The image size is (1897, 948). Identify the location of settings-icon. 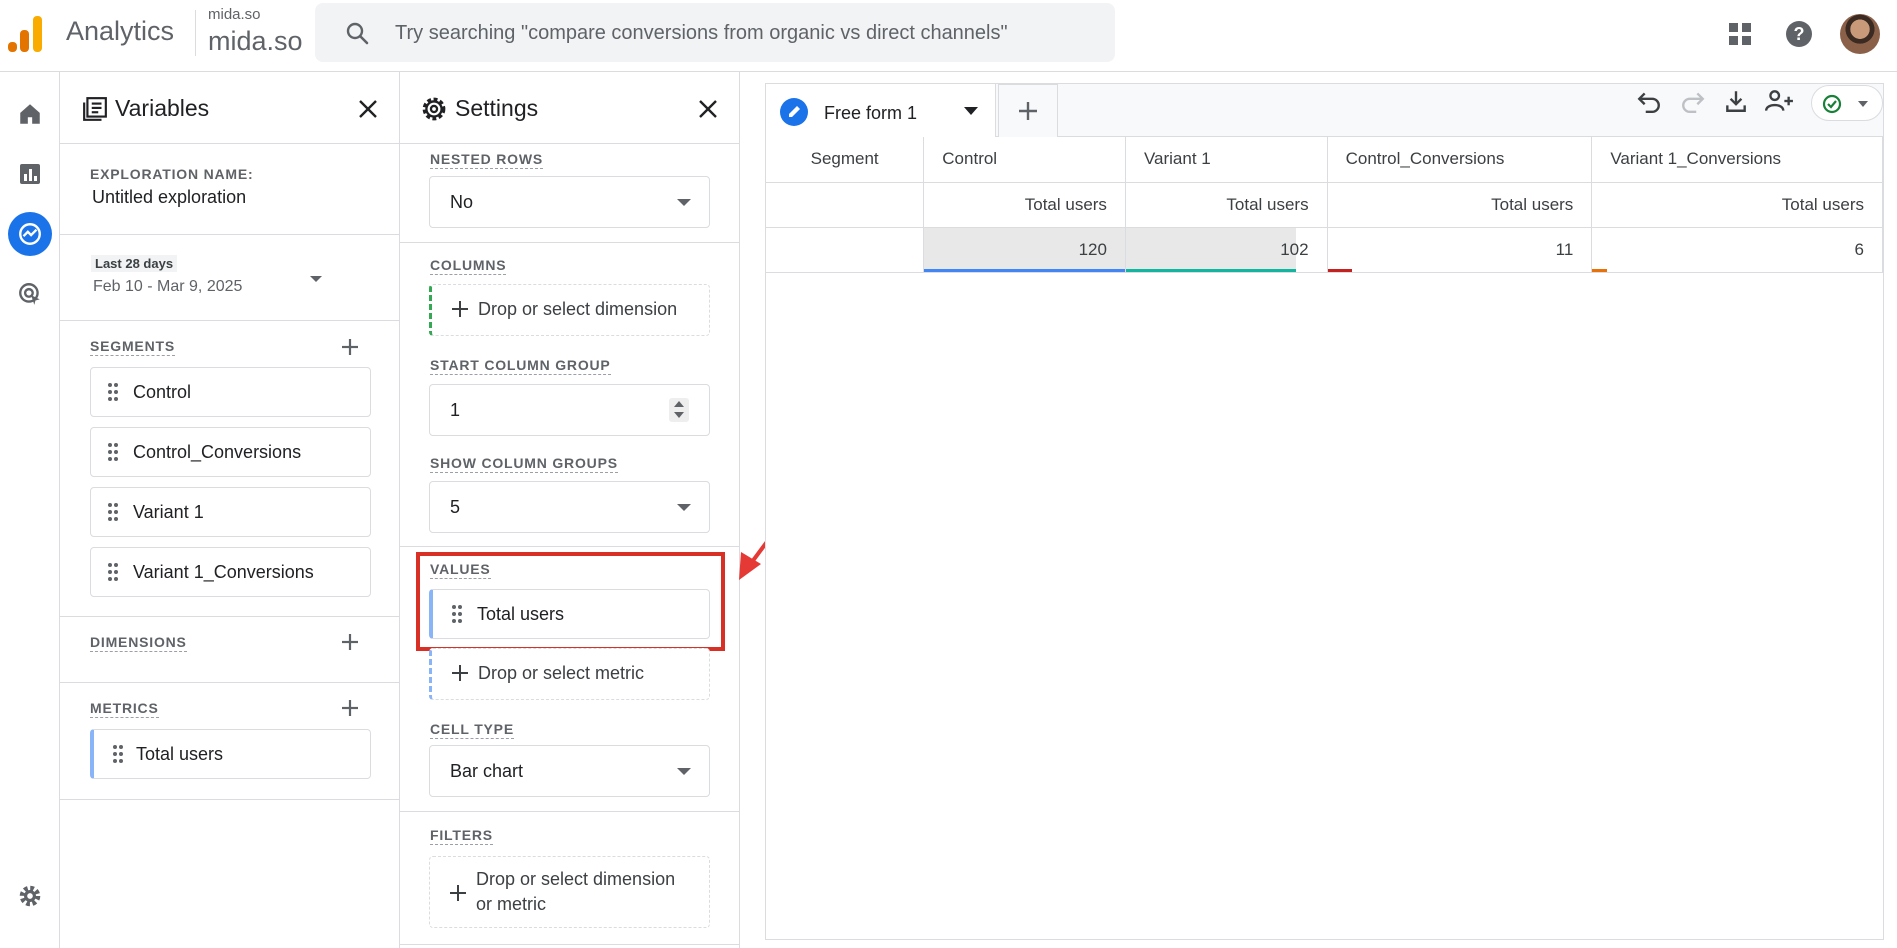
(30, 896).